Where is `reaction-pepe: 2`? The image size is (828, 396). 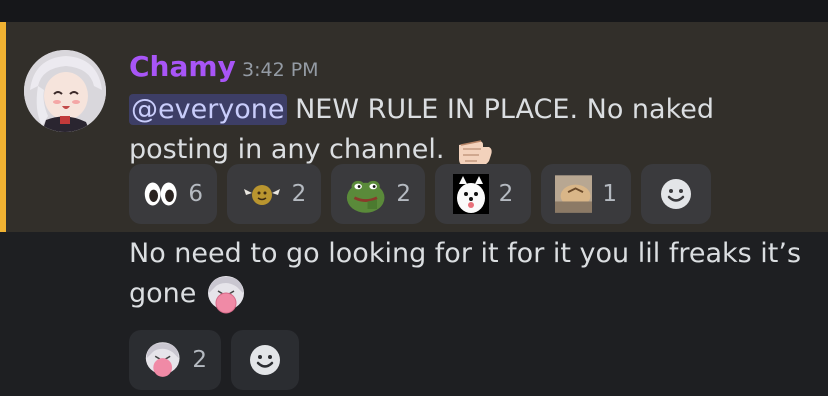
reaction-pepe: 2 is located at coordinates (378, 194).